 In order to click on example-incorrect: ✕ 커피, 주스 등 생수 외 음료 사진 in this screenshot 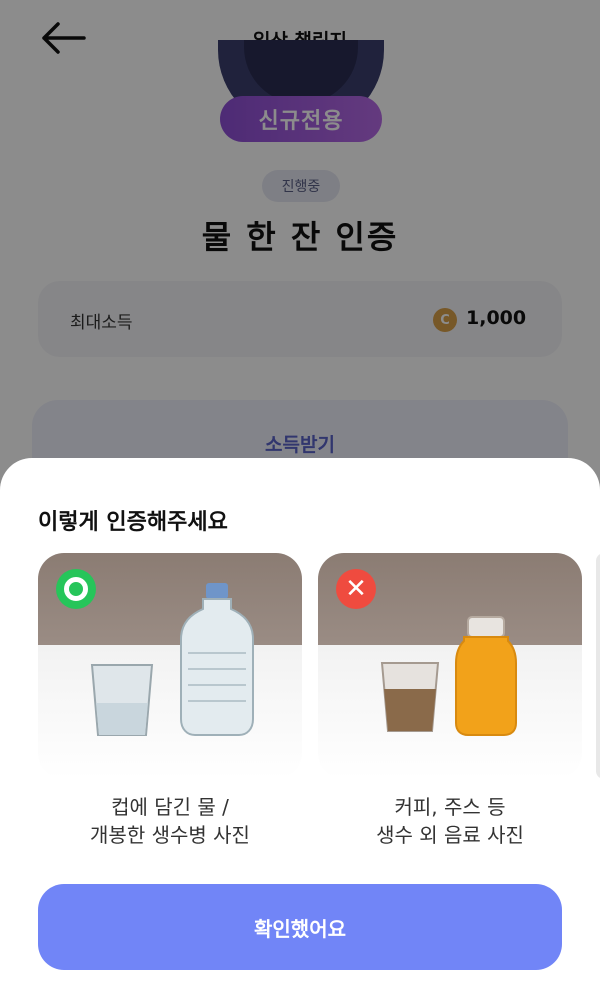, I will do `click(450, 701)`.